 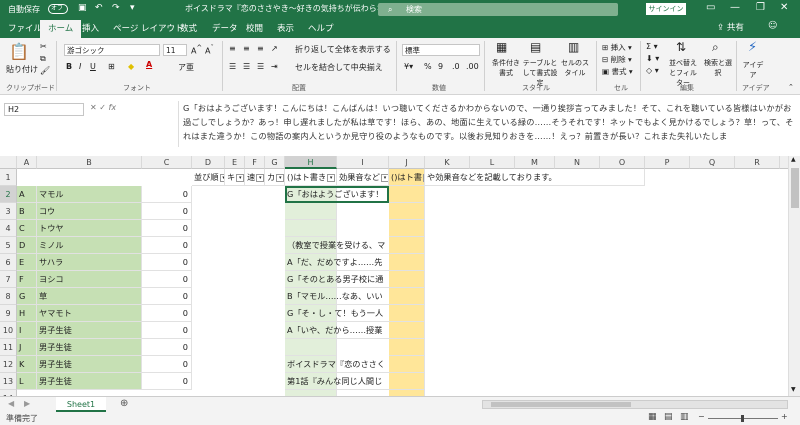 What do you see at coordinates (22, 69) in the screenshot?
I see `paste-button: 貼り付け` at bounding box center [22, 69].